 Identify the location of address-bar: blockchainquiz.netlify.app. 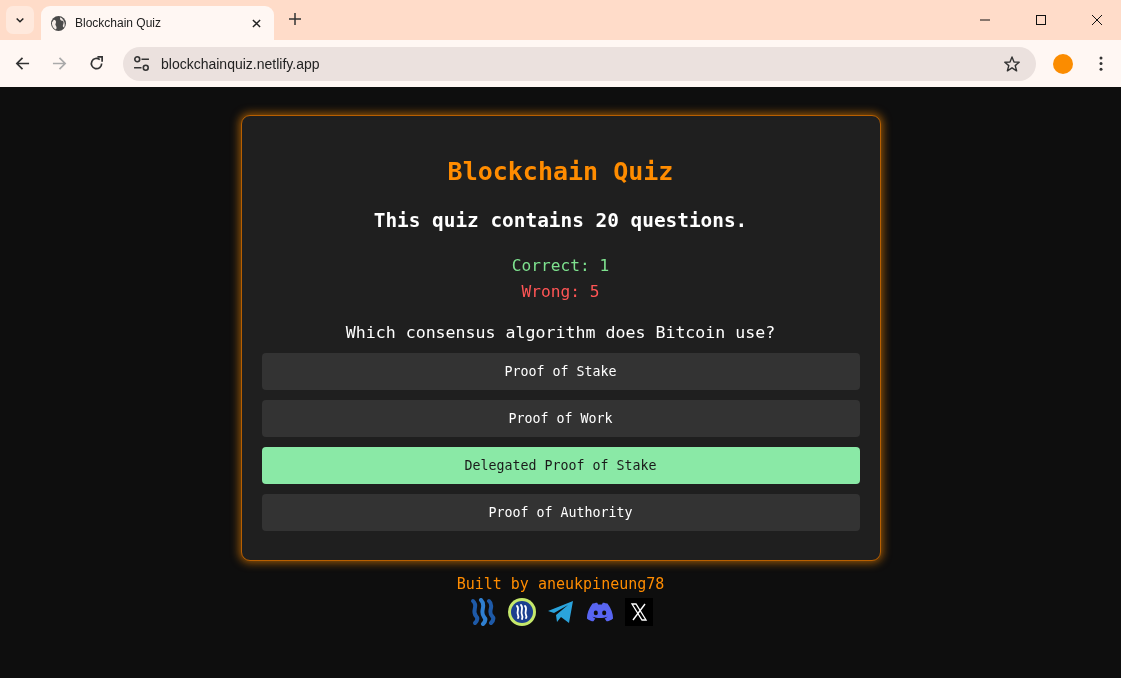
(579, 63).